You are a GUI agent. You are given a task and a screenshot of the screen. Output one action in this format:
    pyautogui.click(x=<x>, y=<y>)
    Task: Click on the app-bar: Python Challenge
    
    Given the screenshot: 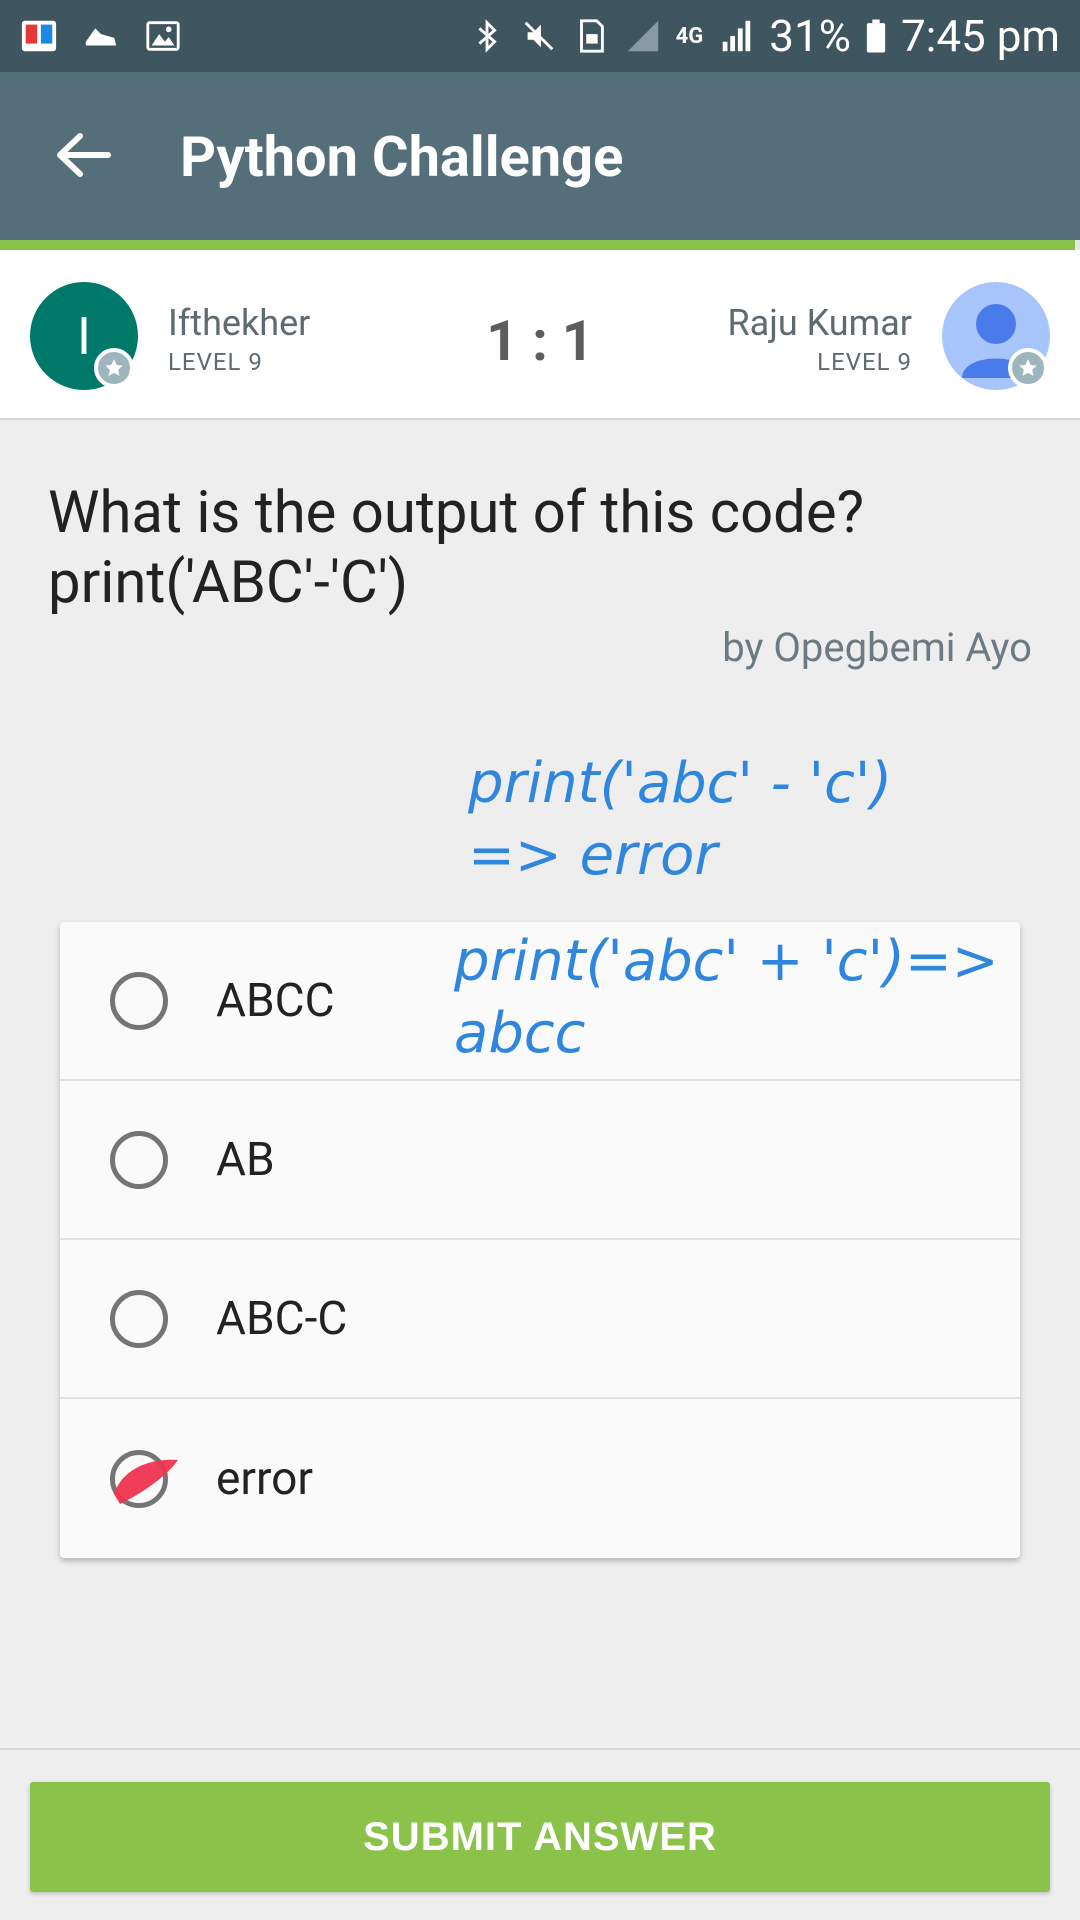 What is the action you would take?
    pyautogui.click(x=540, y=156)
    